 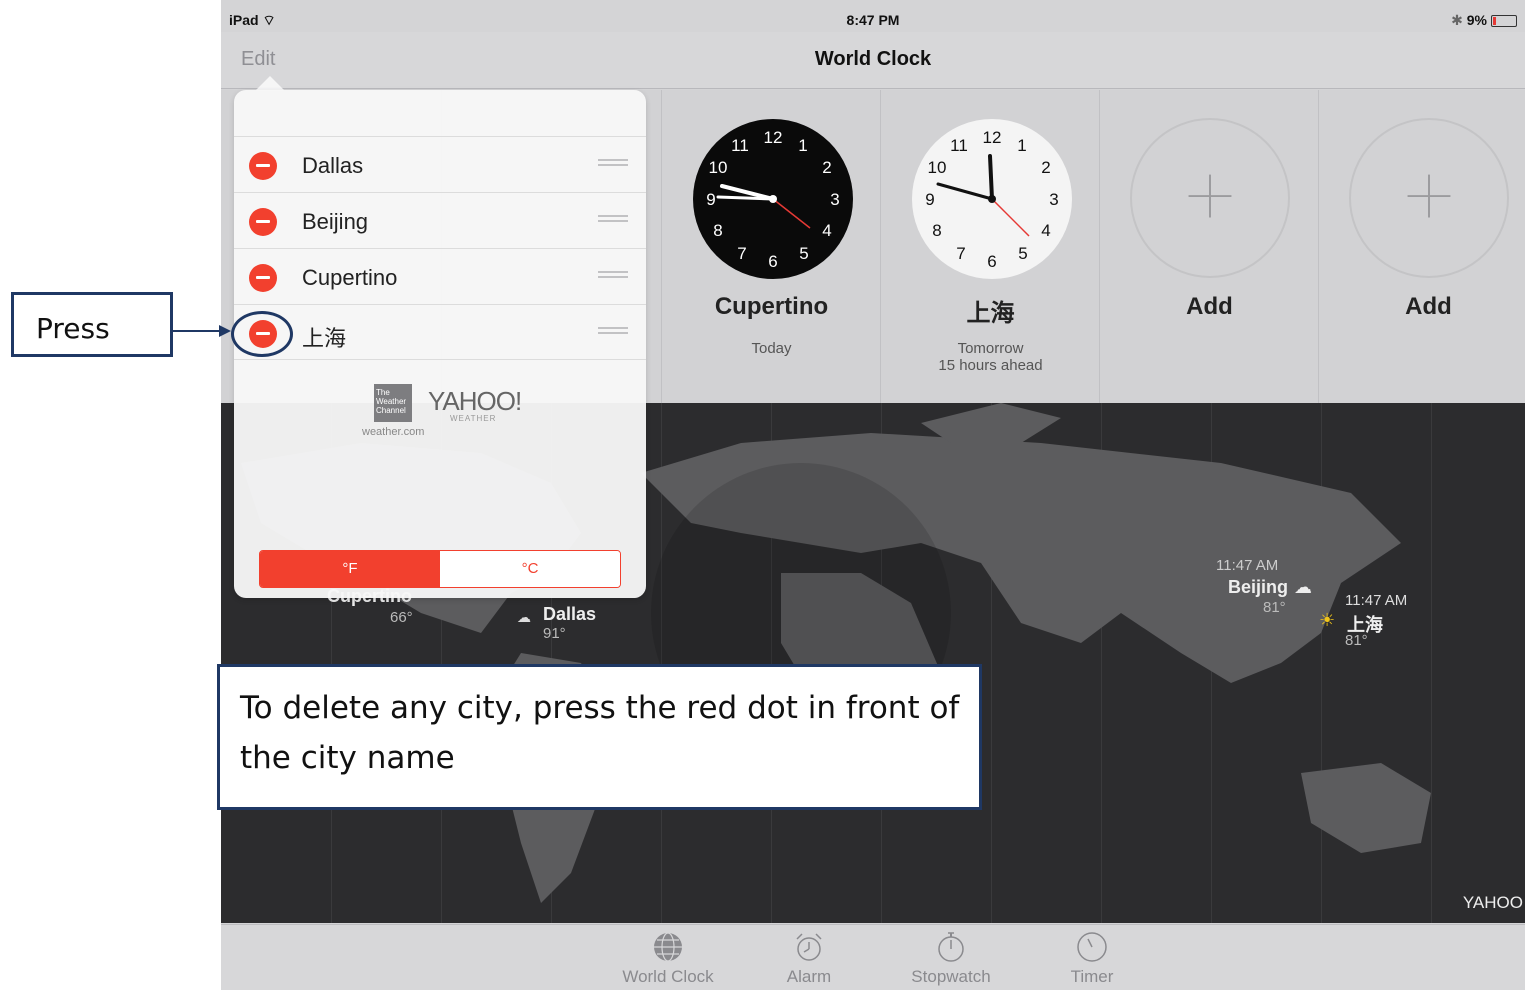 I want to click on city-row-shanghai: 上海, so click(x=440, y=332).